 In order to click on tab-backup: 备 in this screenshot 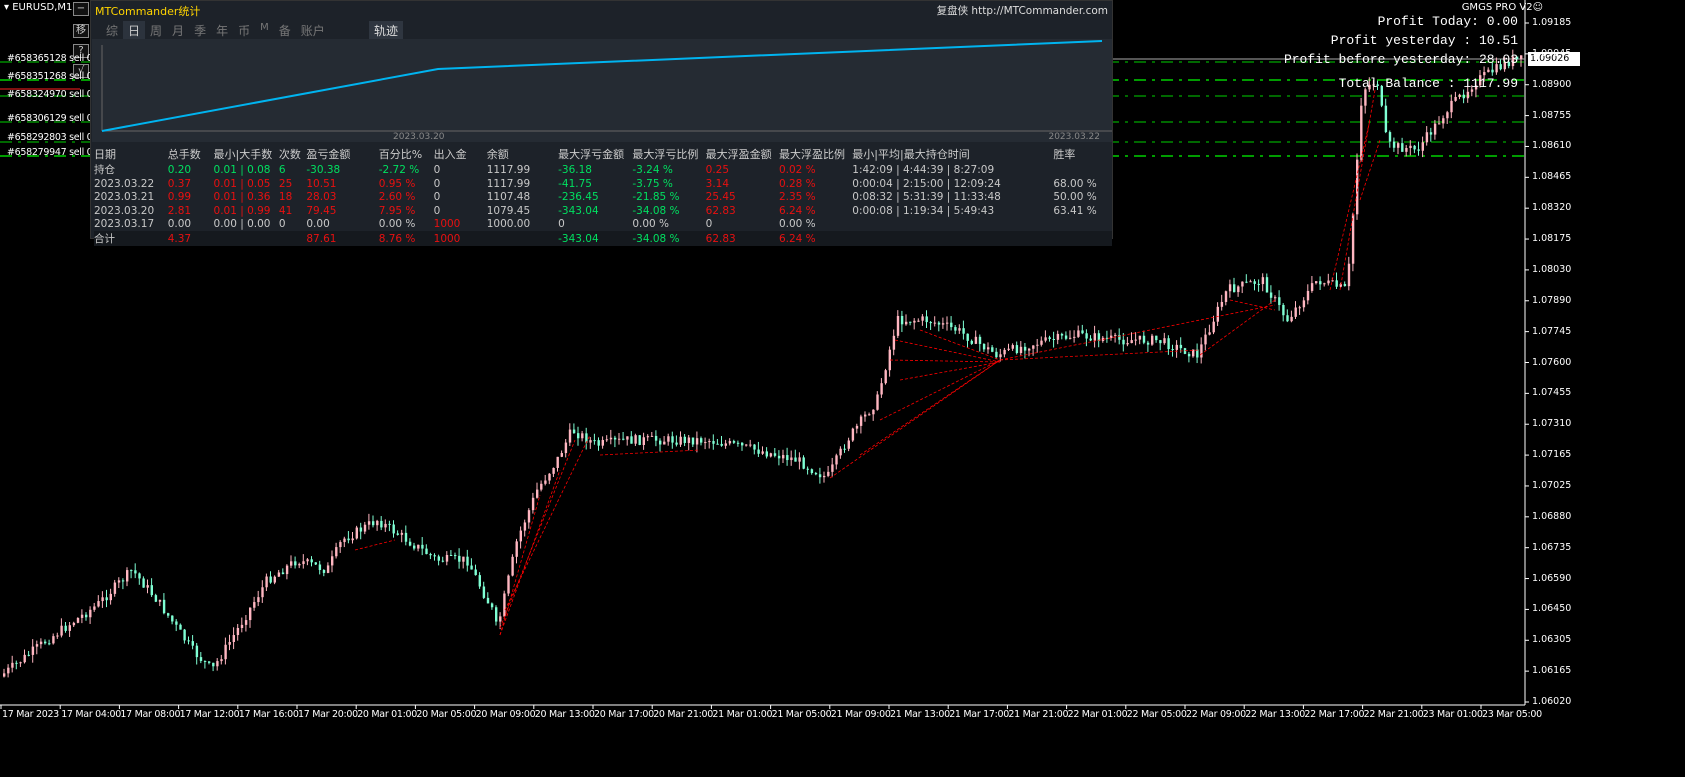, I will do `click(285, 30)`.